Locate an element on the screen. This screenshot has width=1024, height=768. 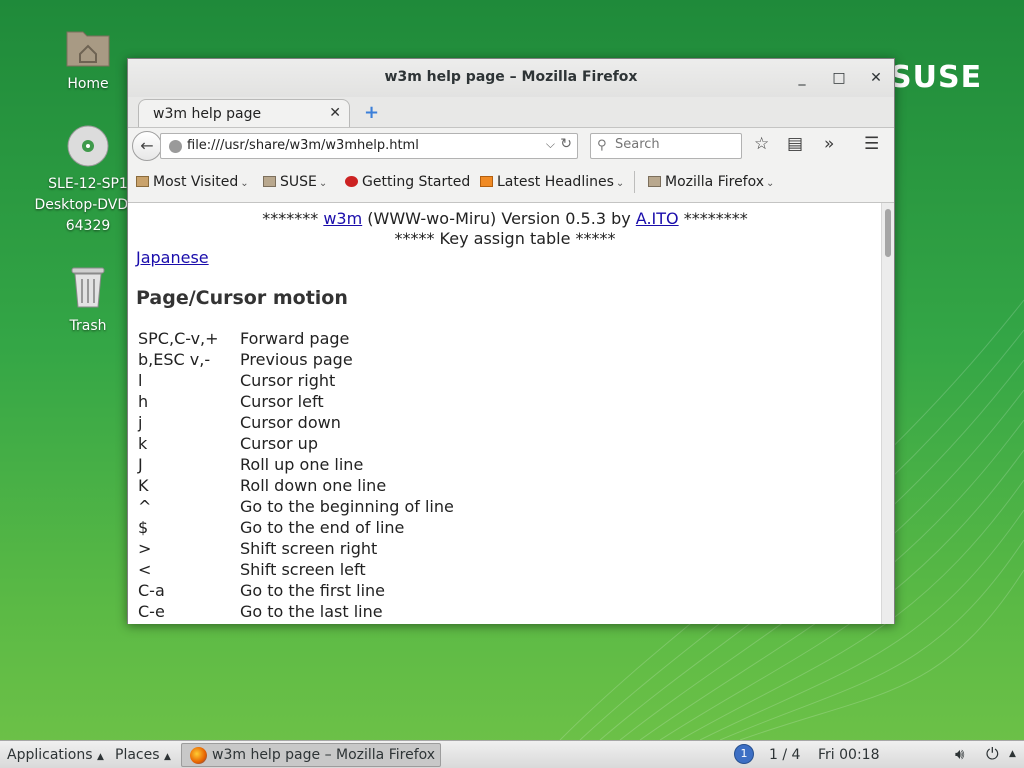
firefox-icon is located at coordinates (198, 755).